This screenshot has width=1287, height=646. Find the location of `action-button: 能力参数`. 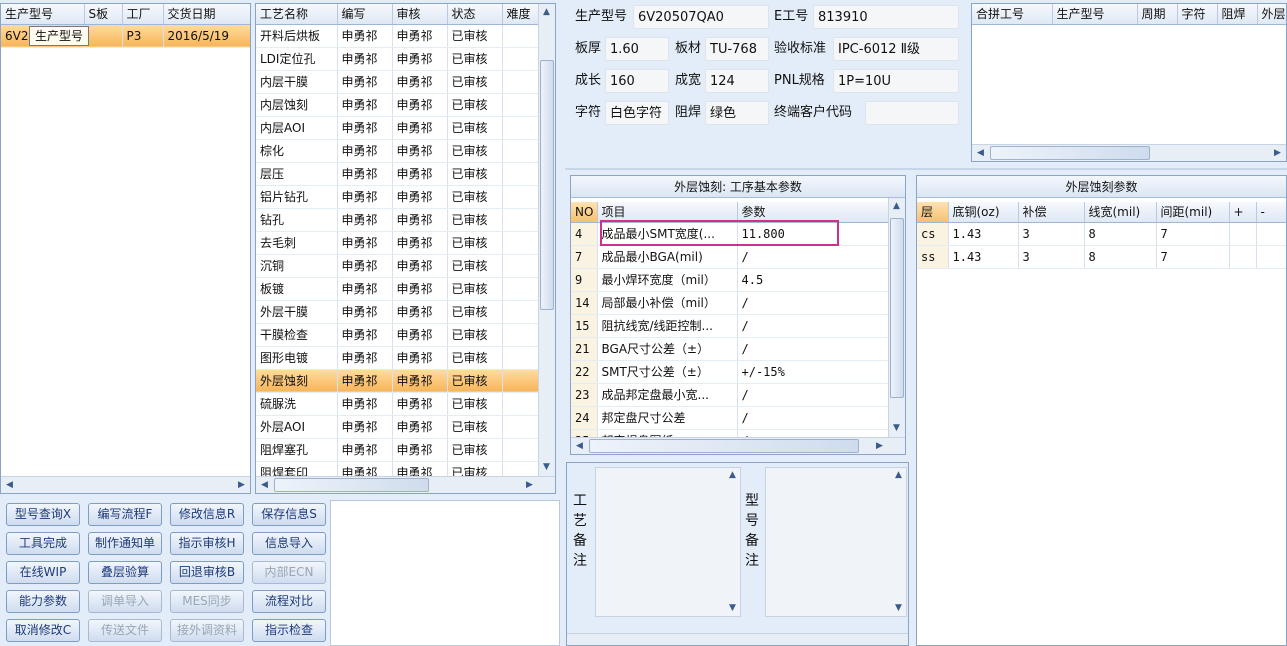

action-button: 能力参数 is located at coordinates (43, 601).